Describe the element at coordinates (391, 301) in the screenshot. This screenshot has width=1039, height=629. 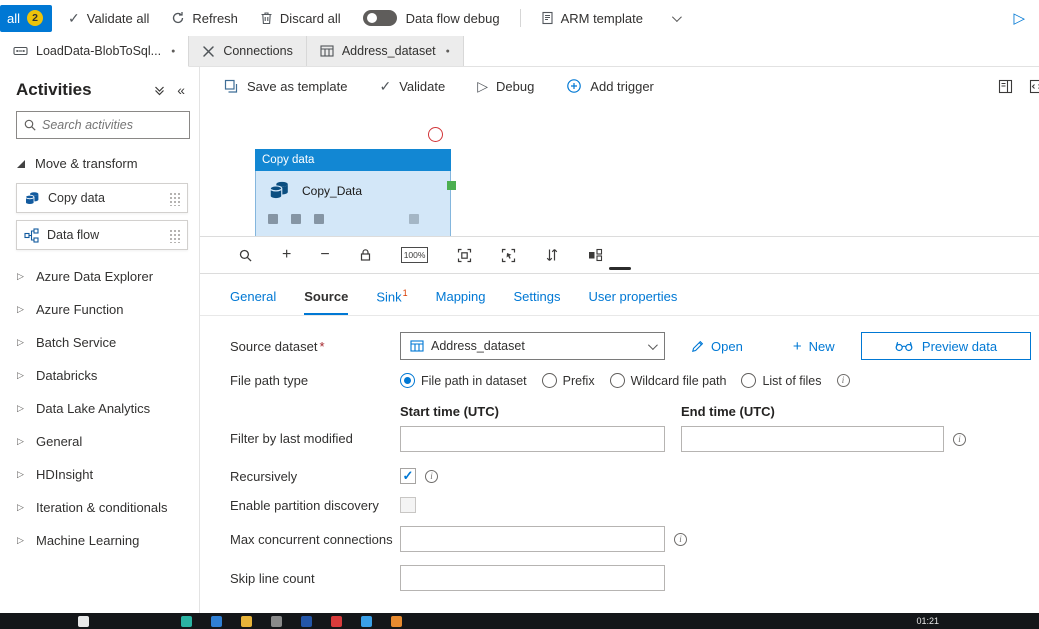
I see `tab-sink: Sink1` at that location.